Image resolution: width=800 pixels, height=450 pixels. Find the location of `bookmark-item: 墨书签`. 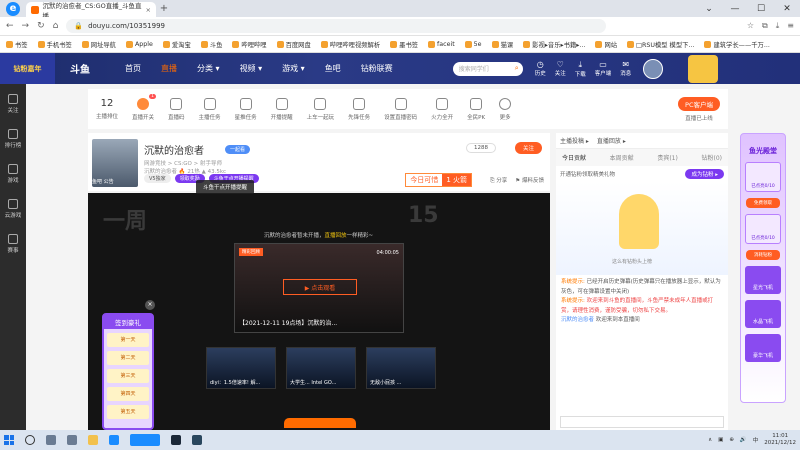

bookmark-item: 墨书签 is located at coordinates (404, 44).